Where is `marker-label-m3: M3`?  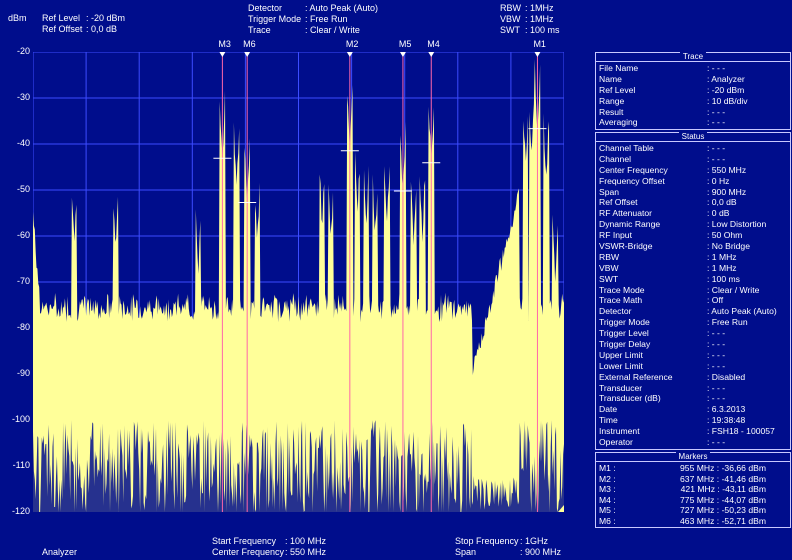
marker-label-m3: M3 is located at coordinates (224, 44).